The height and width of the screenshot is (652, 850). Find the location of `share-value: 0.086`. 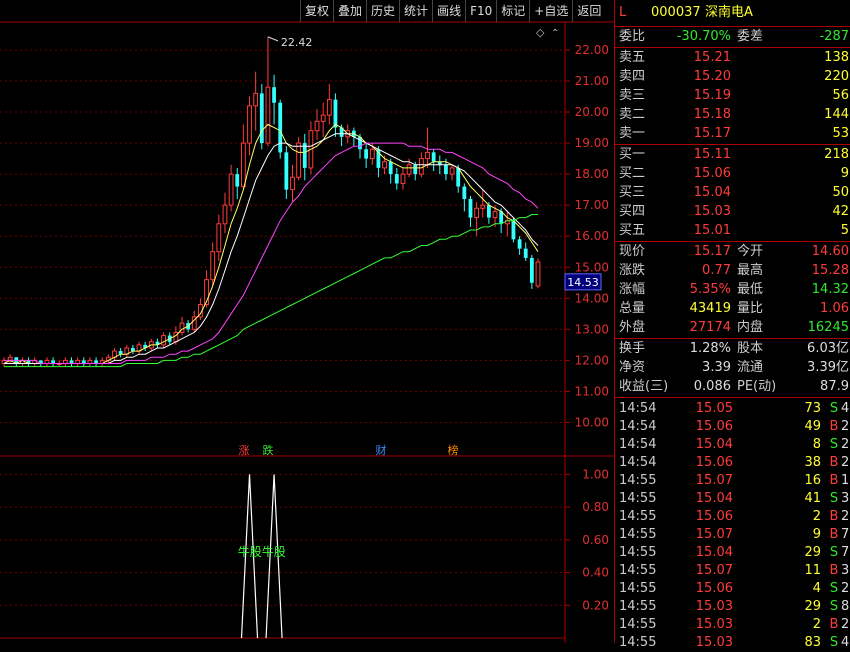

share-value: 0.086 is located at coordinates (712, 386).